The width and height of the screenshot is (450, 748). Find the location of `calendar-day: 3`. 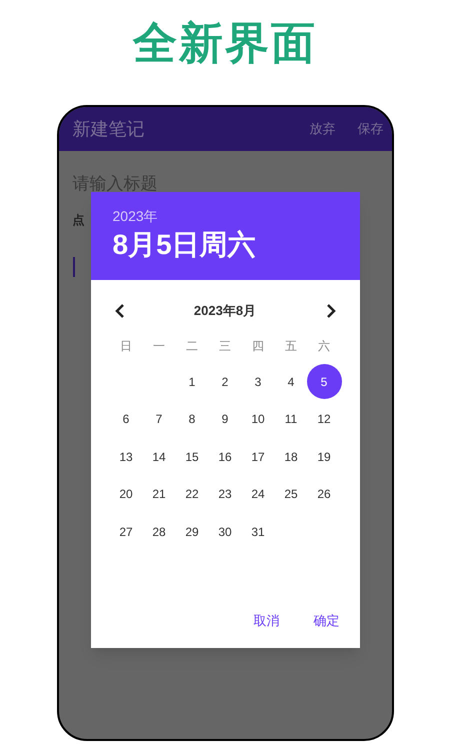

calendar-day: 3 is located at coordinates (258, 382).